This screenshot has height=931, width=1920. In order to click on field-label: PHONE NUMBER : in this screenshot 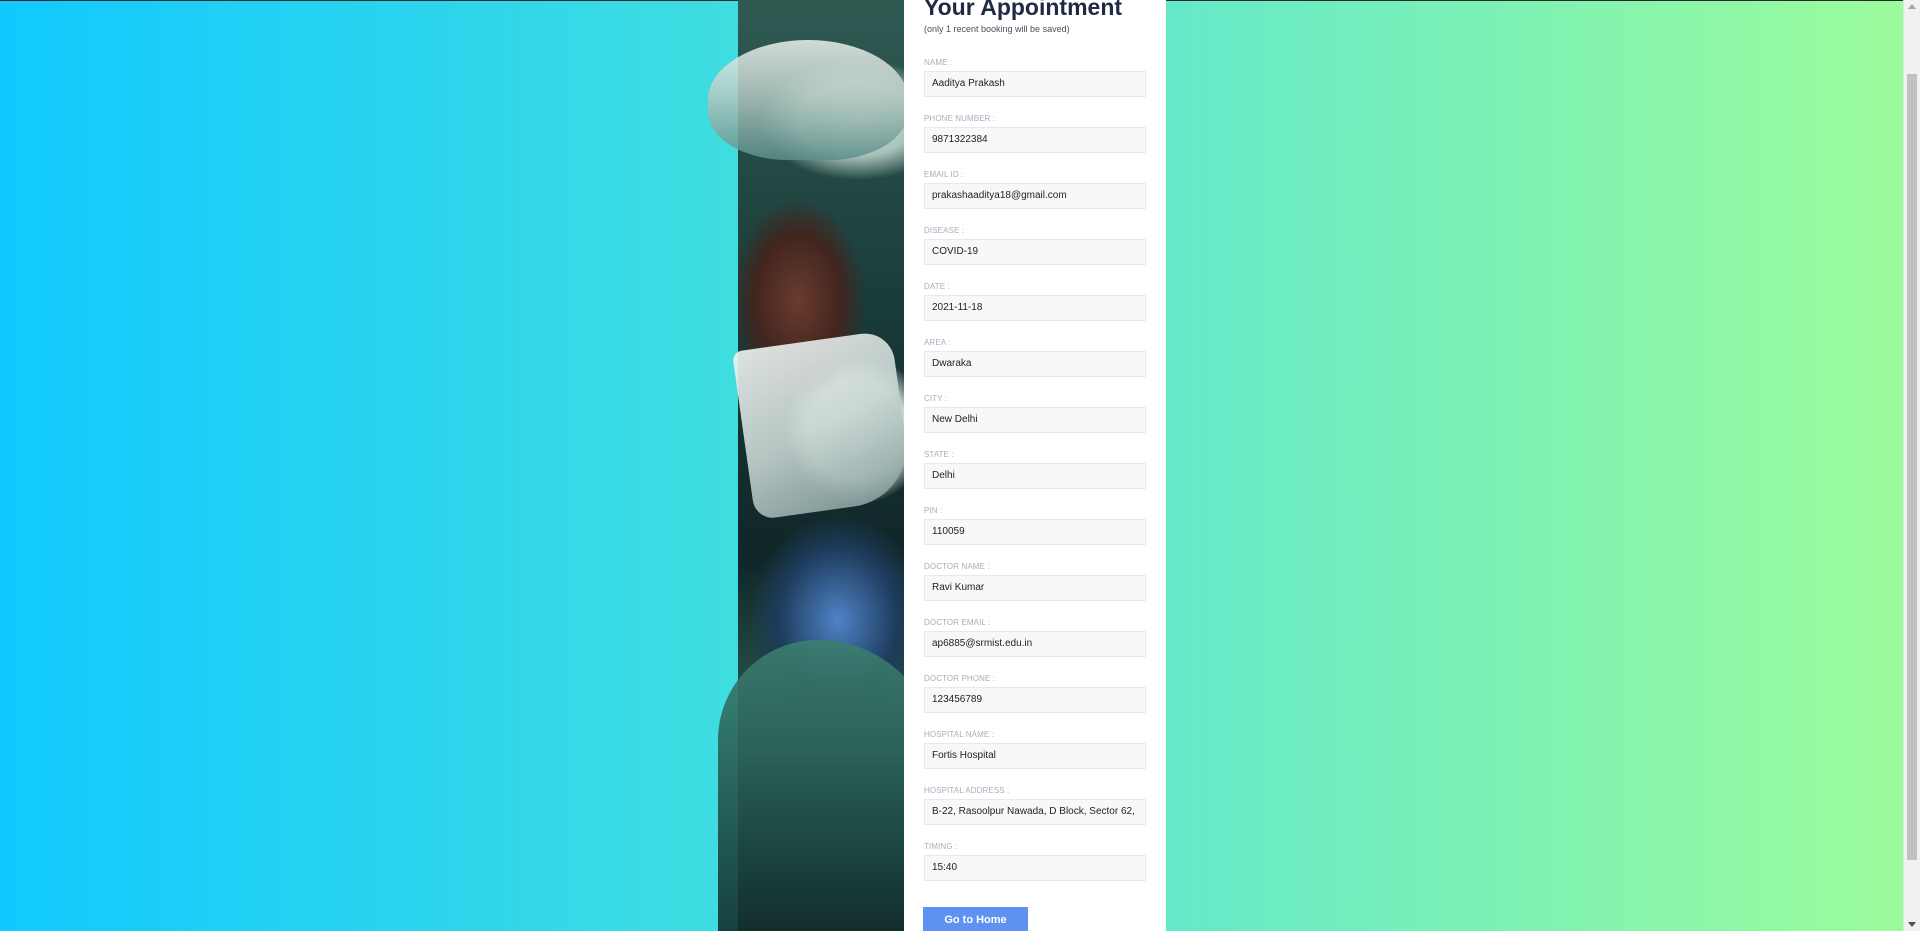, I will do `click(960, 118)`.